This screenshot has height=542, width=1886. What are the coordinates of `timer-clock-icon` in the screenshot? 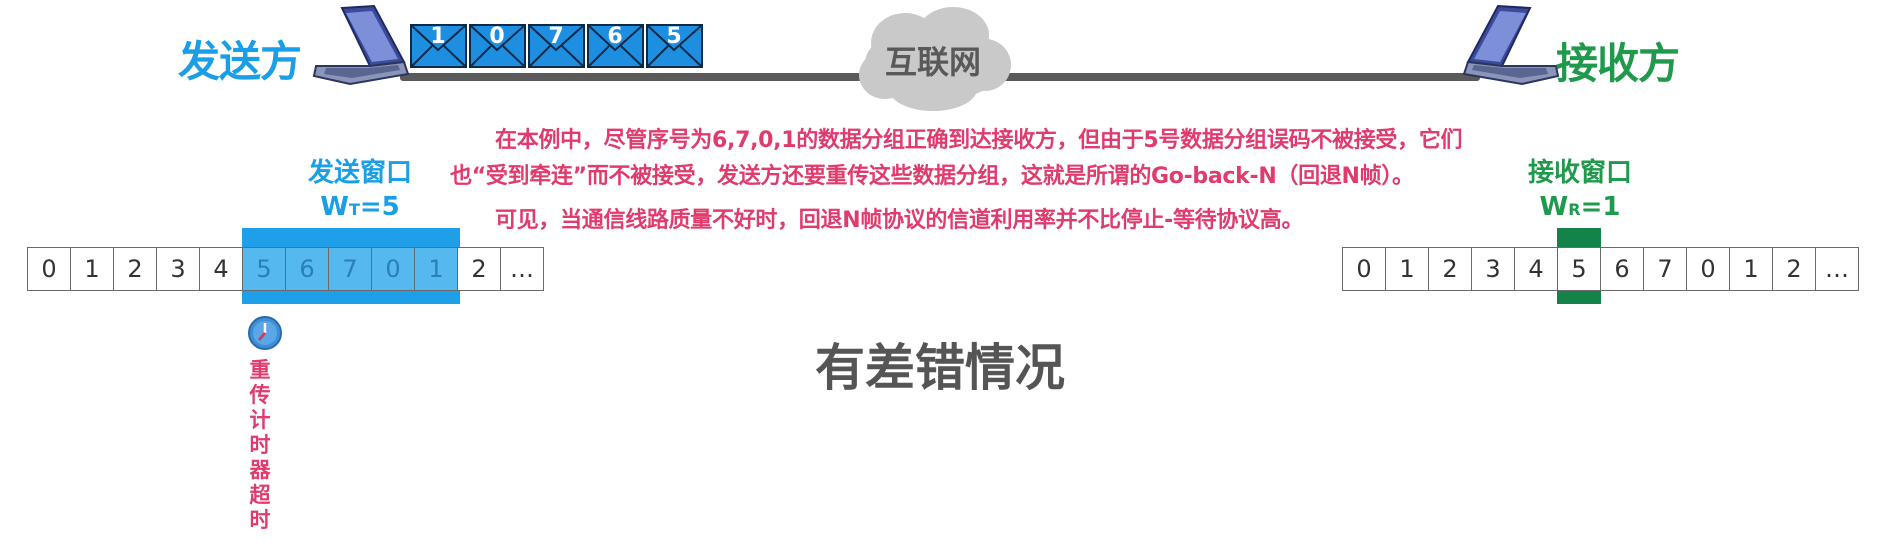 It's located at (265, 333).